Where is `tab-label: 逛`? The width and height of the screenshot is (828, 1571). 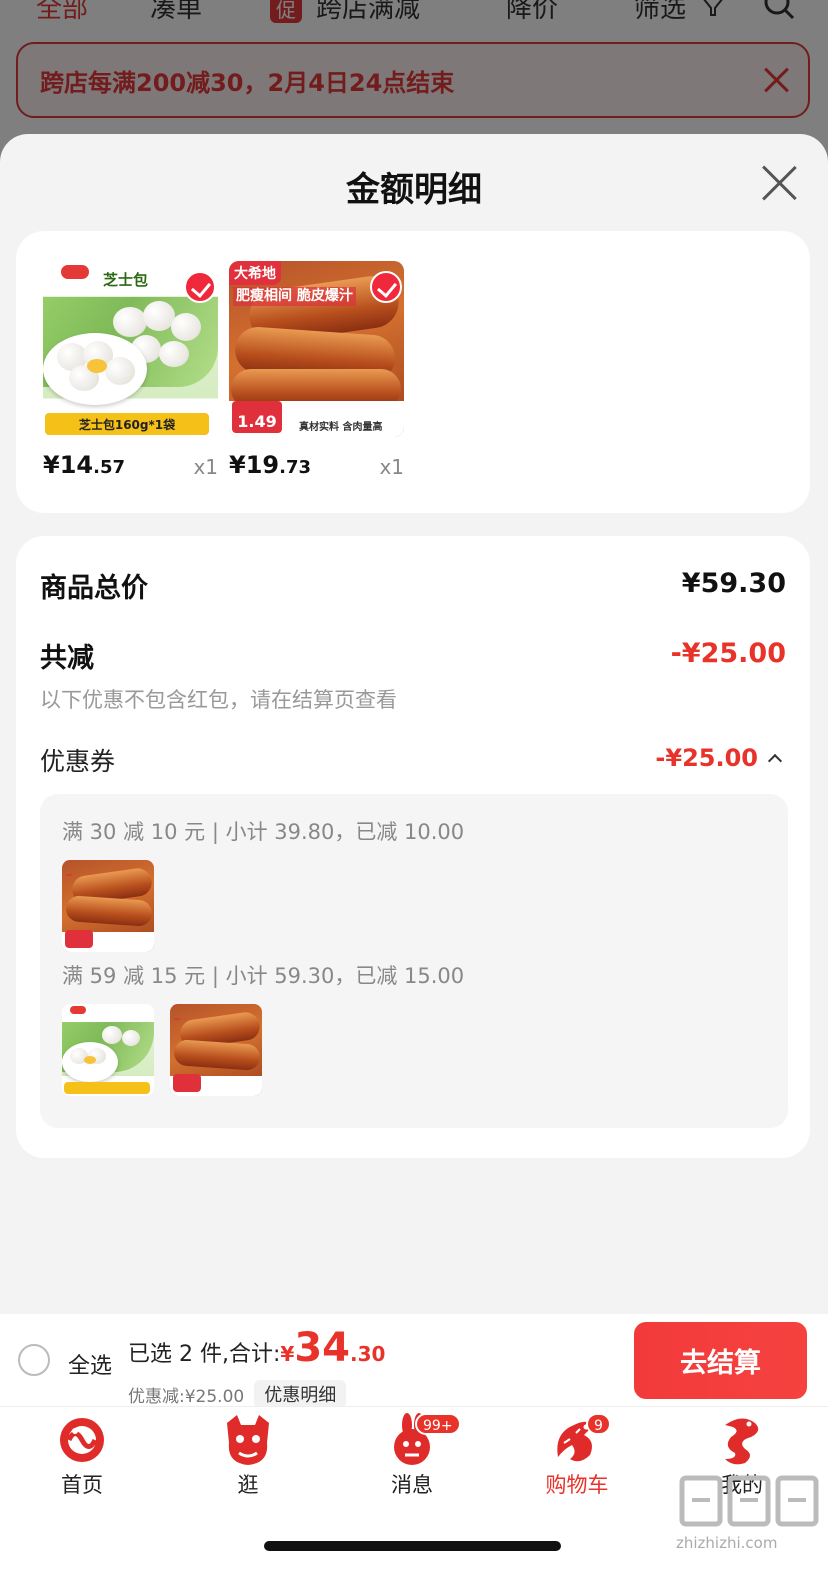
tab-label: 逛 is located at coordinates (248, 1485).